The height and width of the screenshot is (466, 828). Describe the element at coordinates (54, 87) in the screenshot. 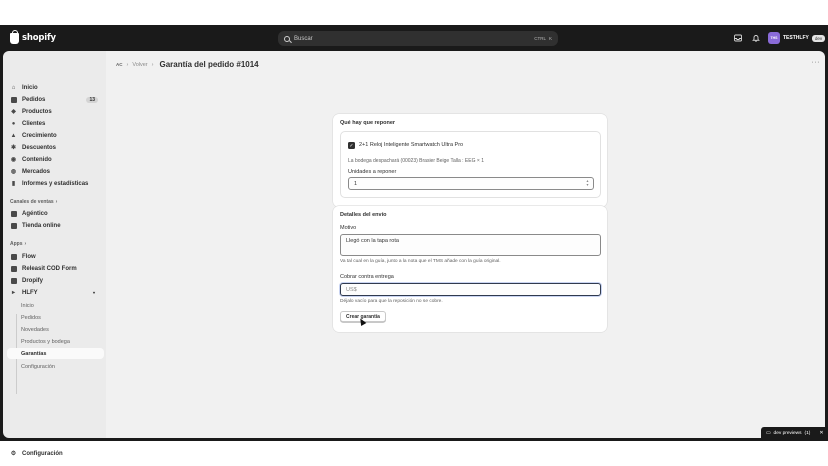

I see `sidebar-item-inicio: ⌂ Inicio` at that location.